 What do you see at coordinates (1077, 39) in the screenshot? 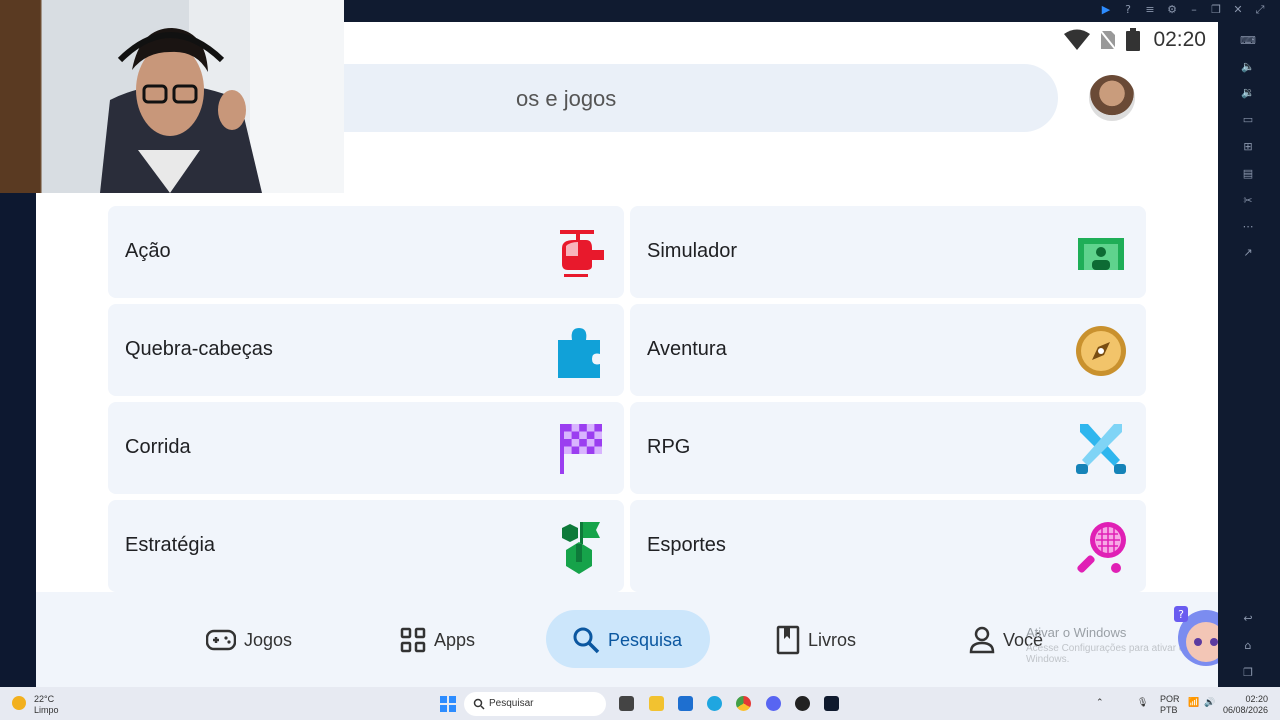
I see `wifi-icon` at bounding box center [1077, 39].